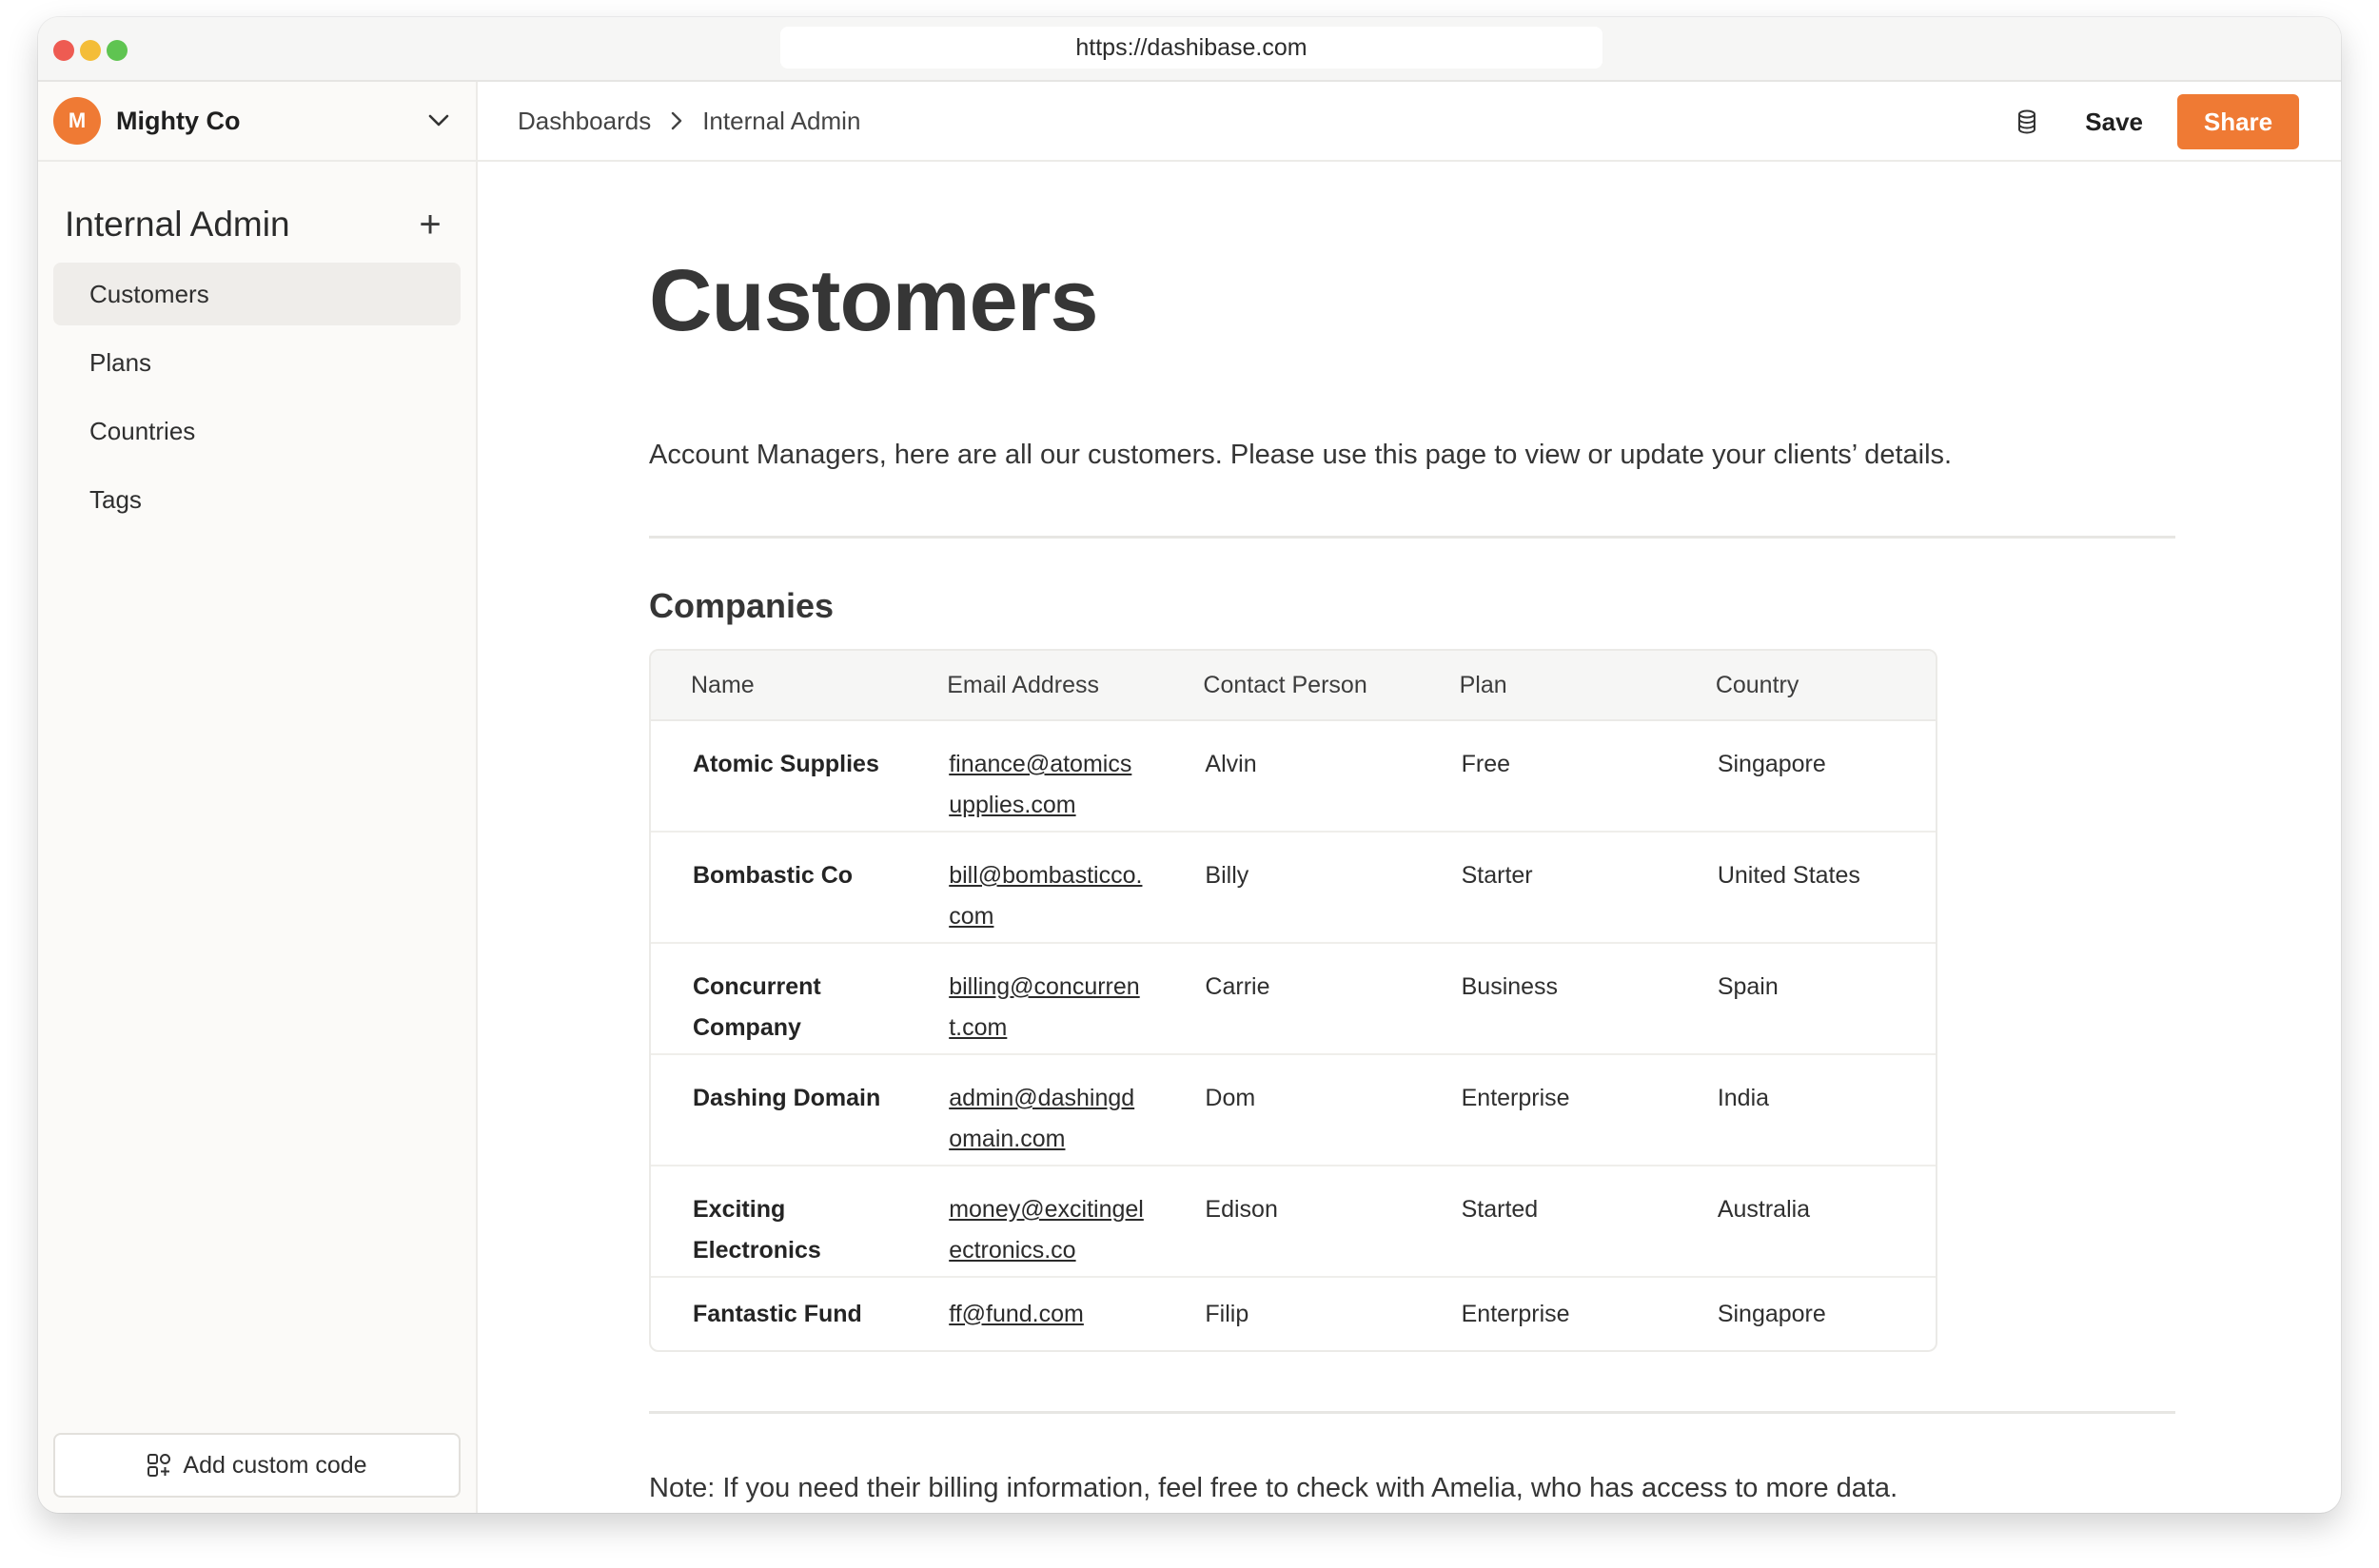  What do you see at coordinates (257, 362) in the screenshot?
I see `sidebar-item-plans: Plans` at bounding box center [257, 362].